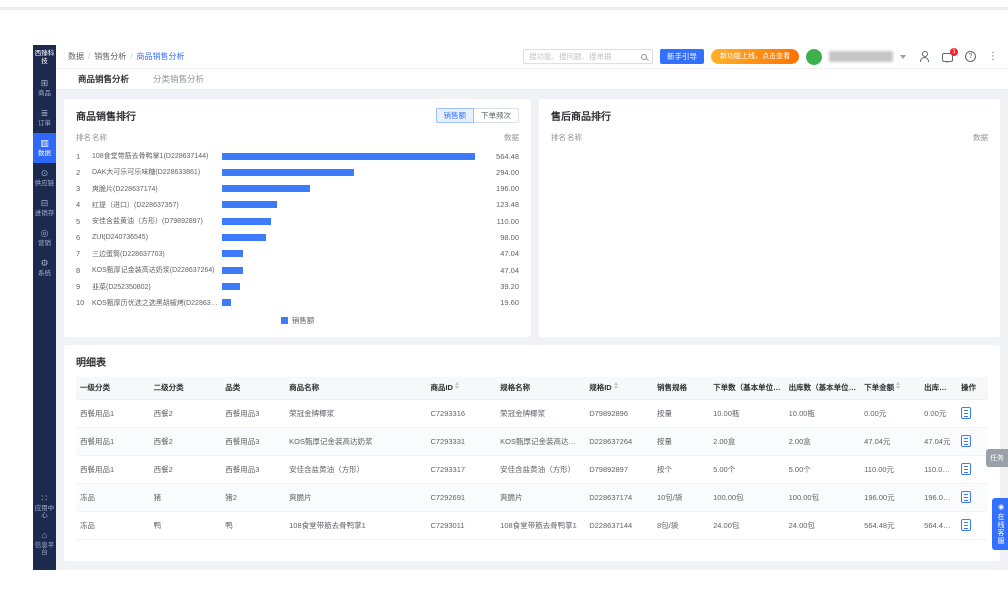 The image size is (1008, 597). Describe the element at coordinates (356, 413) in the screenshot. I see `table-cell: 荣冠金牌椰浆` at that location.